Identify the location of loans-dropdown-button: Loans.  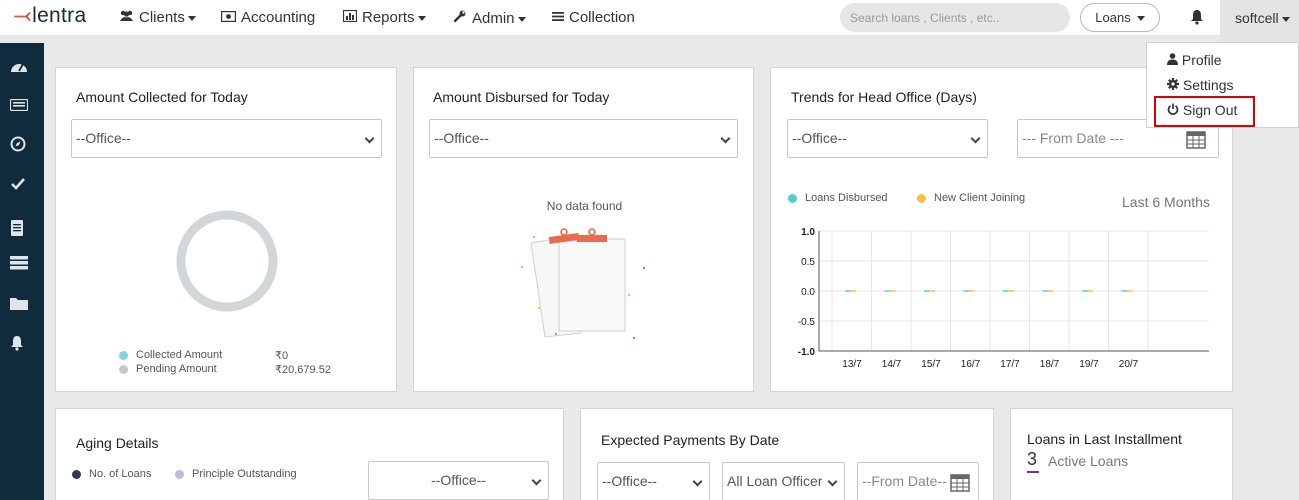
(1120, 17).